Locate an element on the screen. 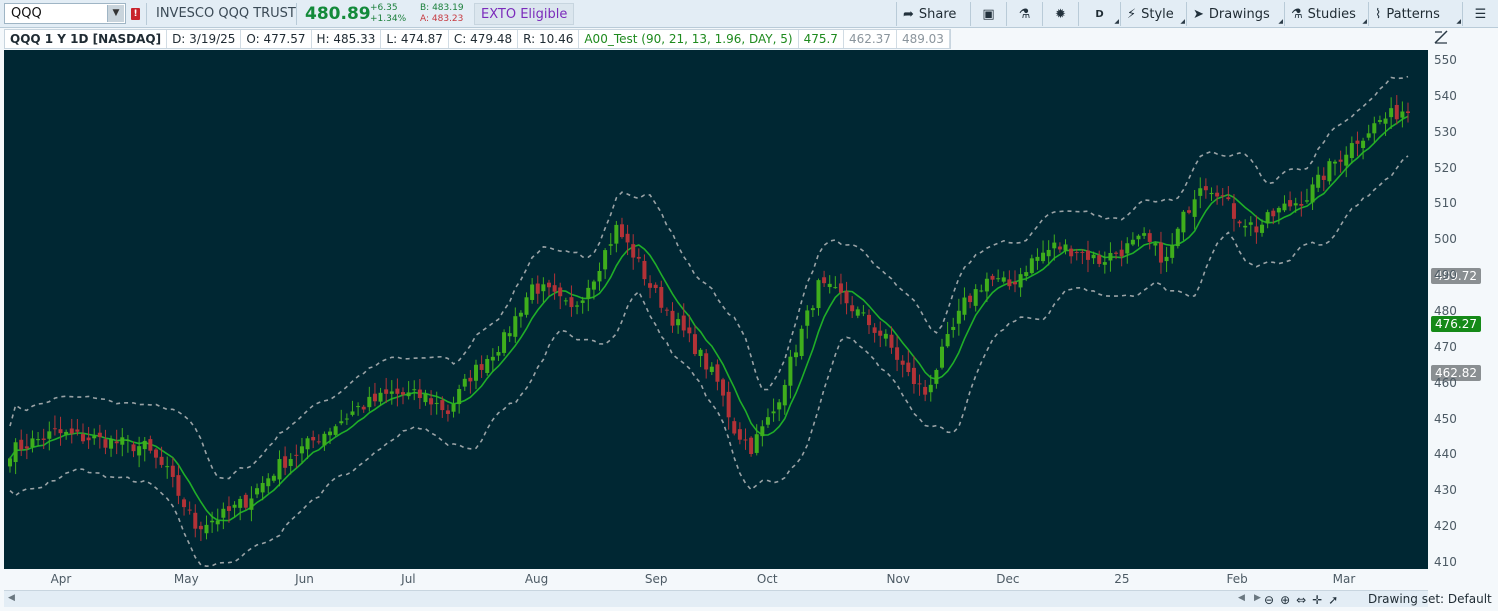 The width and height of the screenshot is (1498, 611). chart-bottom-tools: ⊖ ⊕ ⇔ ✛ ➚ is located at coordinates (1287, 599).